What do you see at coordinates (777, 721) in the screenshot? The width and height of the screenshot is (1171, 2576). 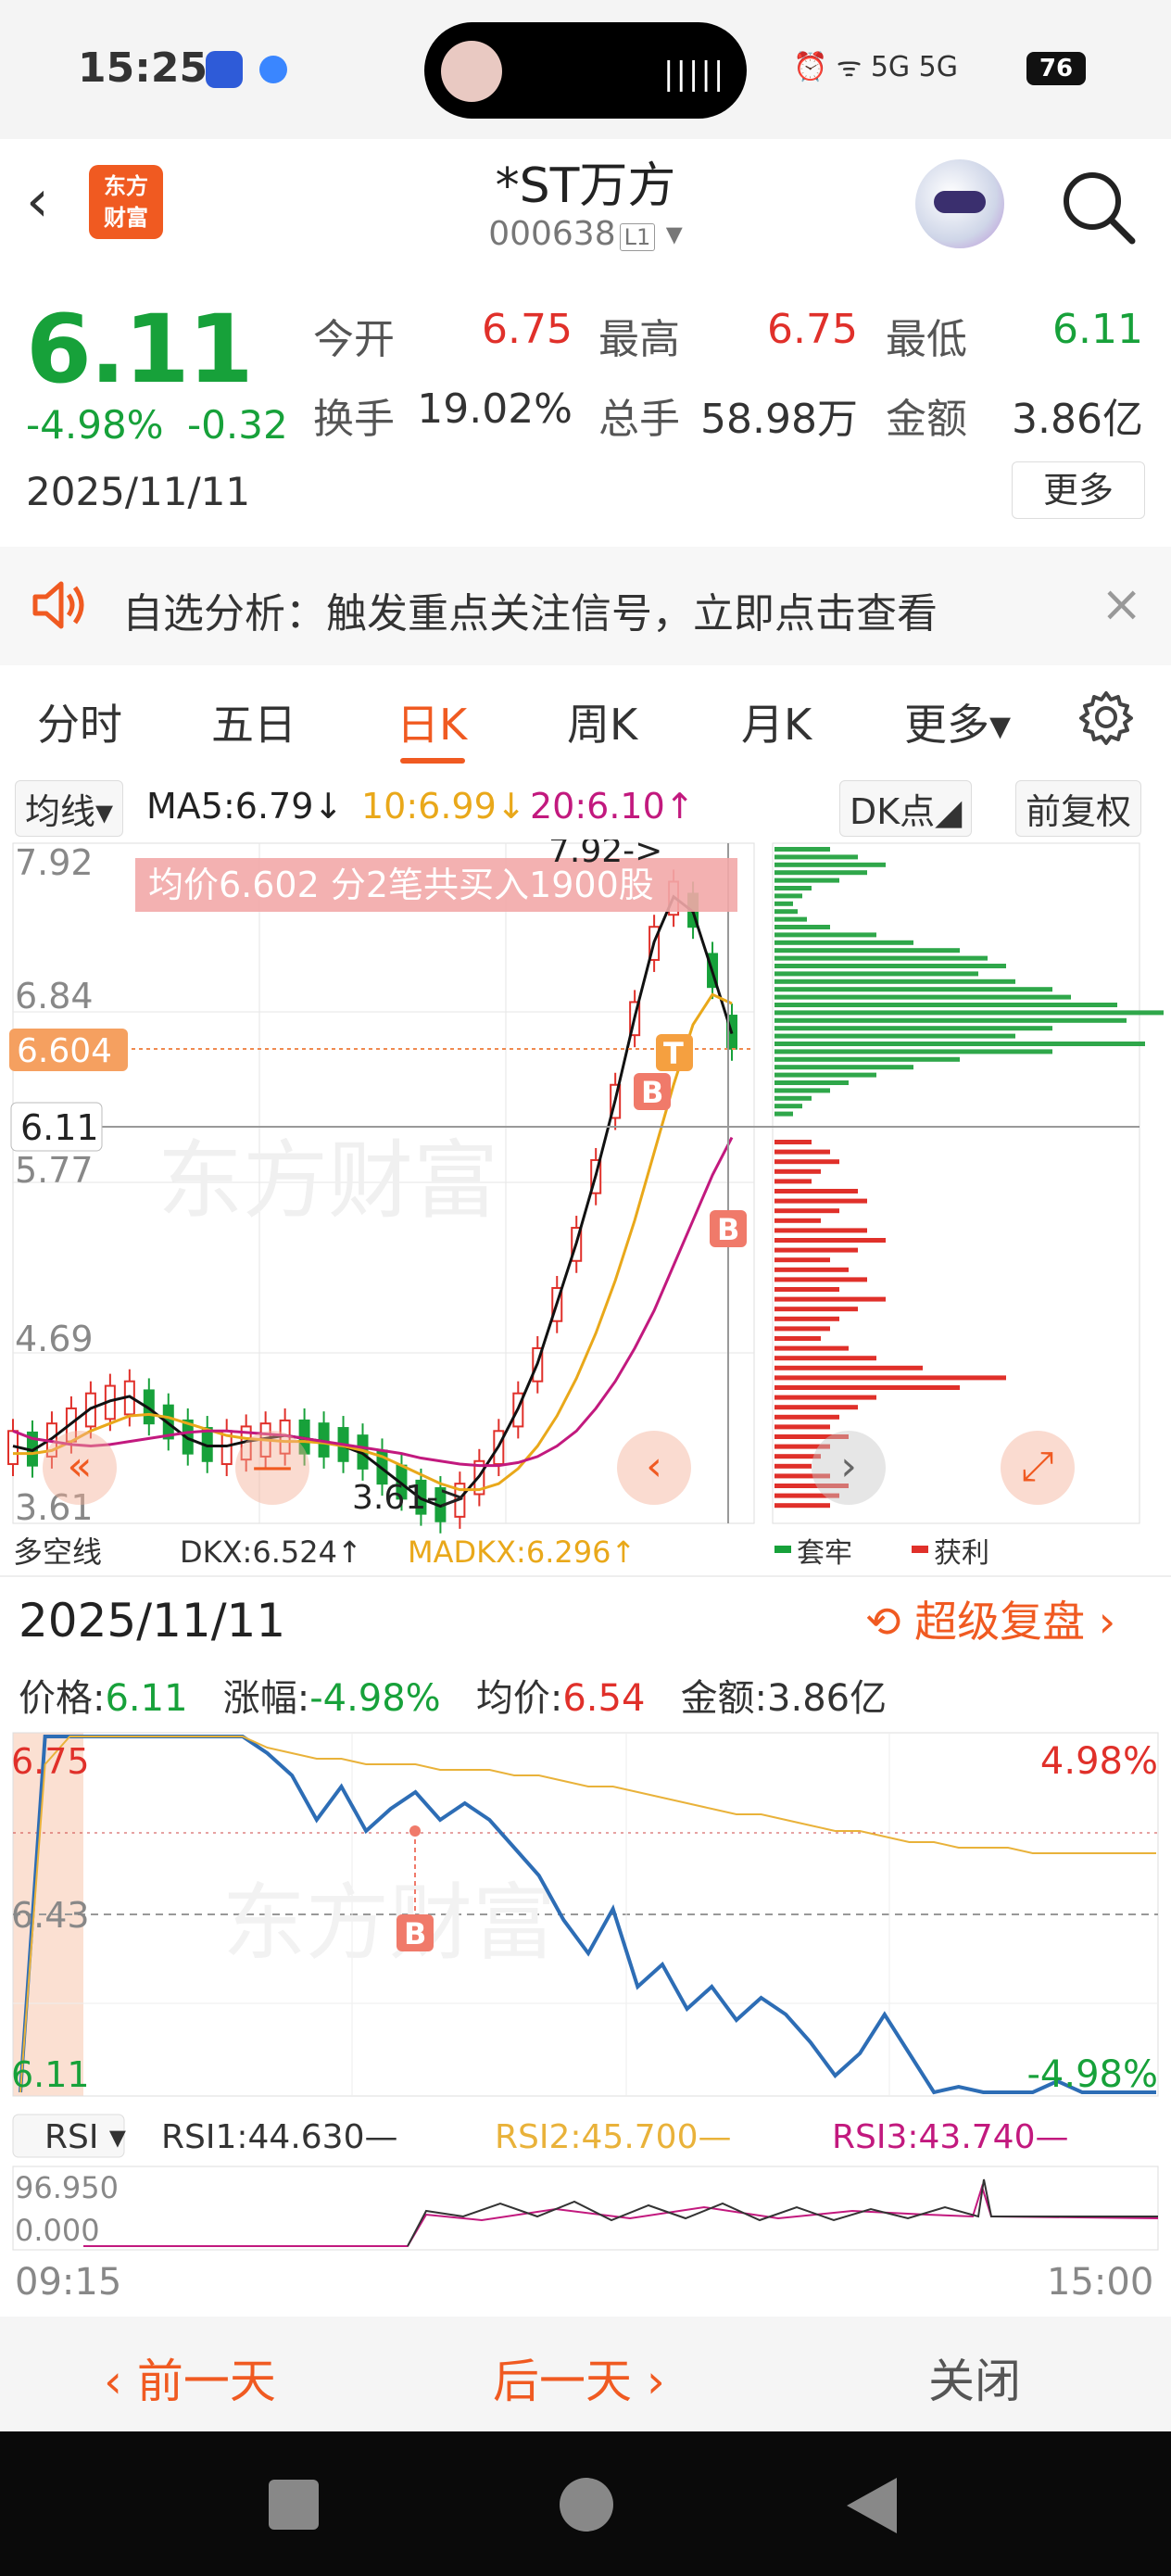 I see `tab-monthly-k: 月K` at bounding box center [777, 721].